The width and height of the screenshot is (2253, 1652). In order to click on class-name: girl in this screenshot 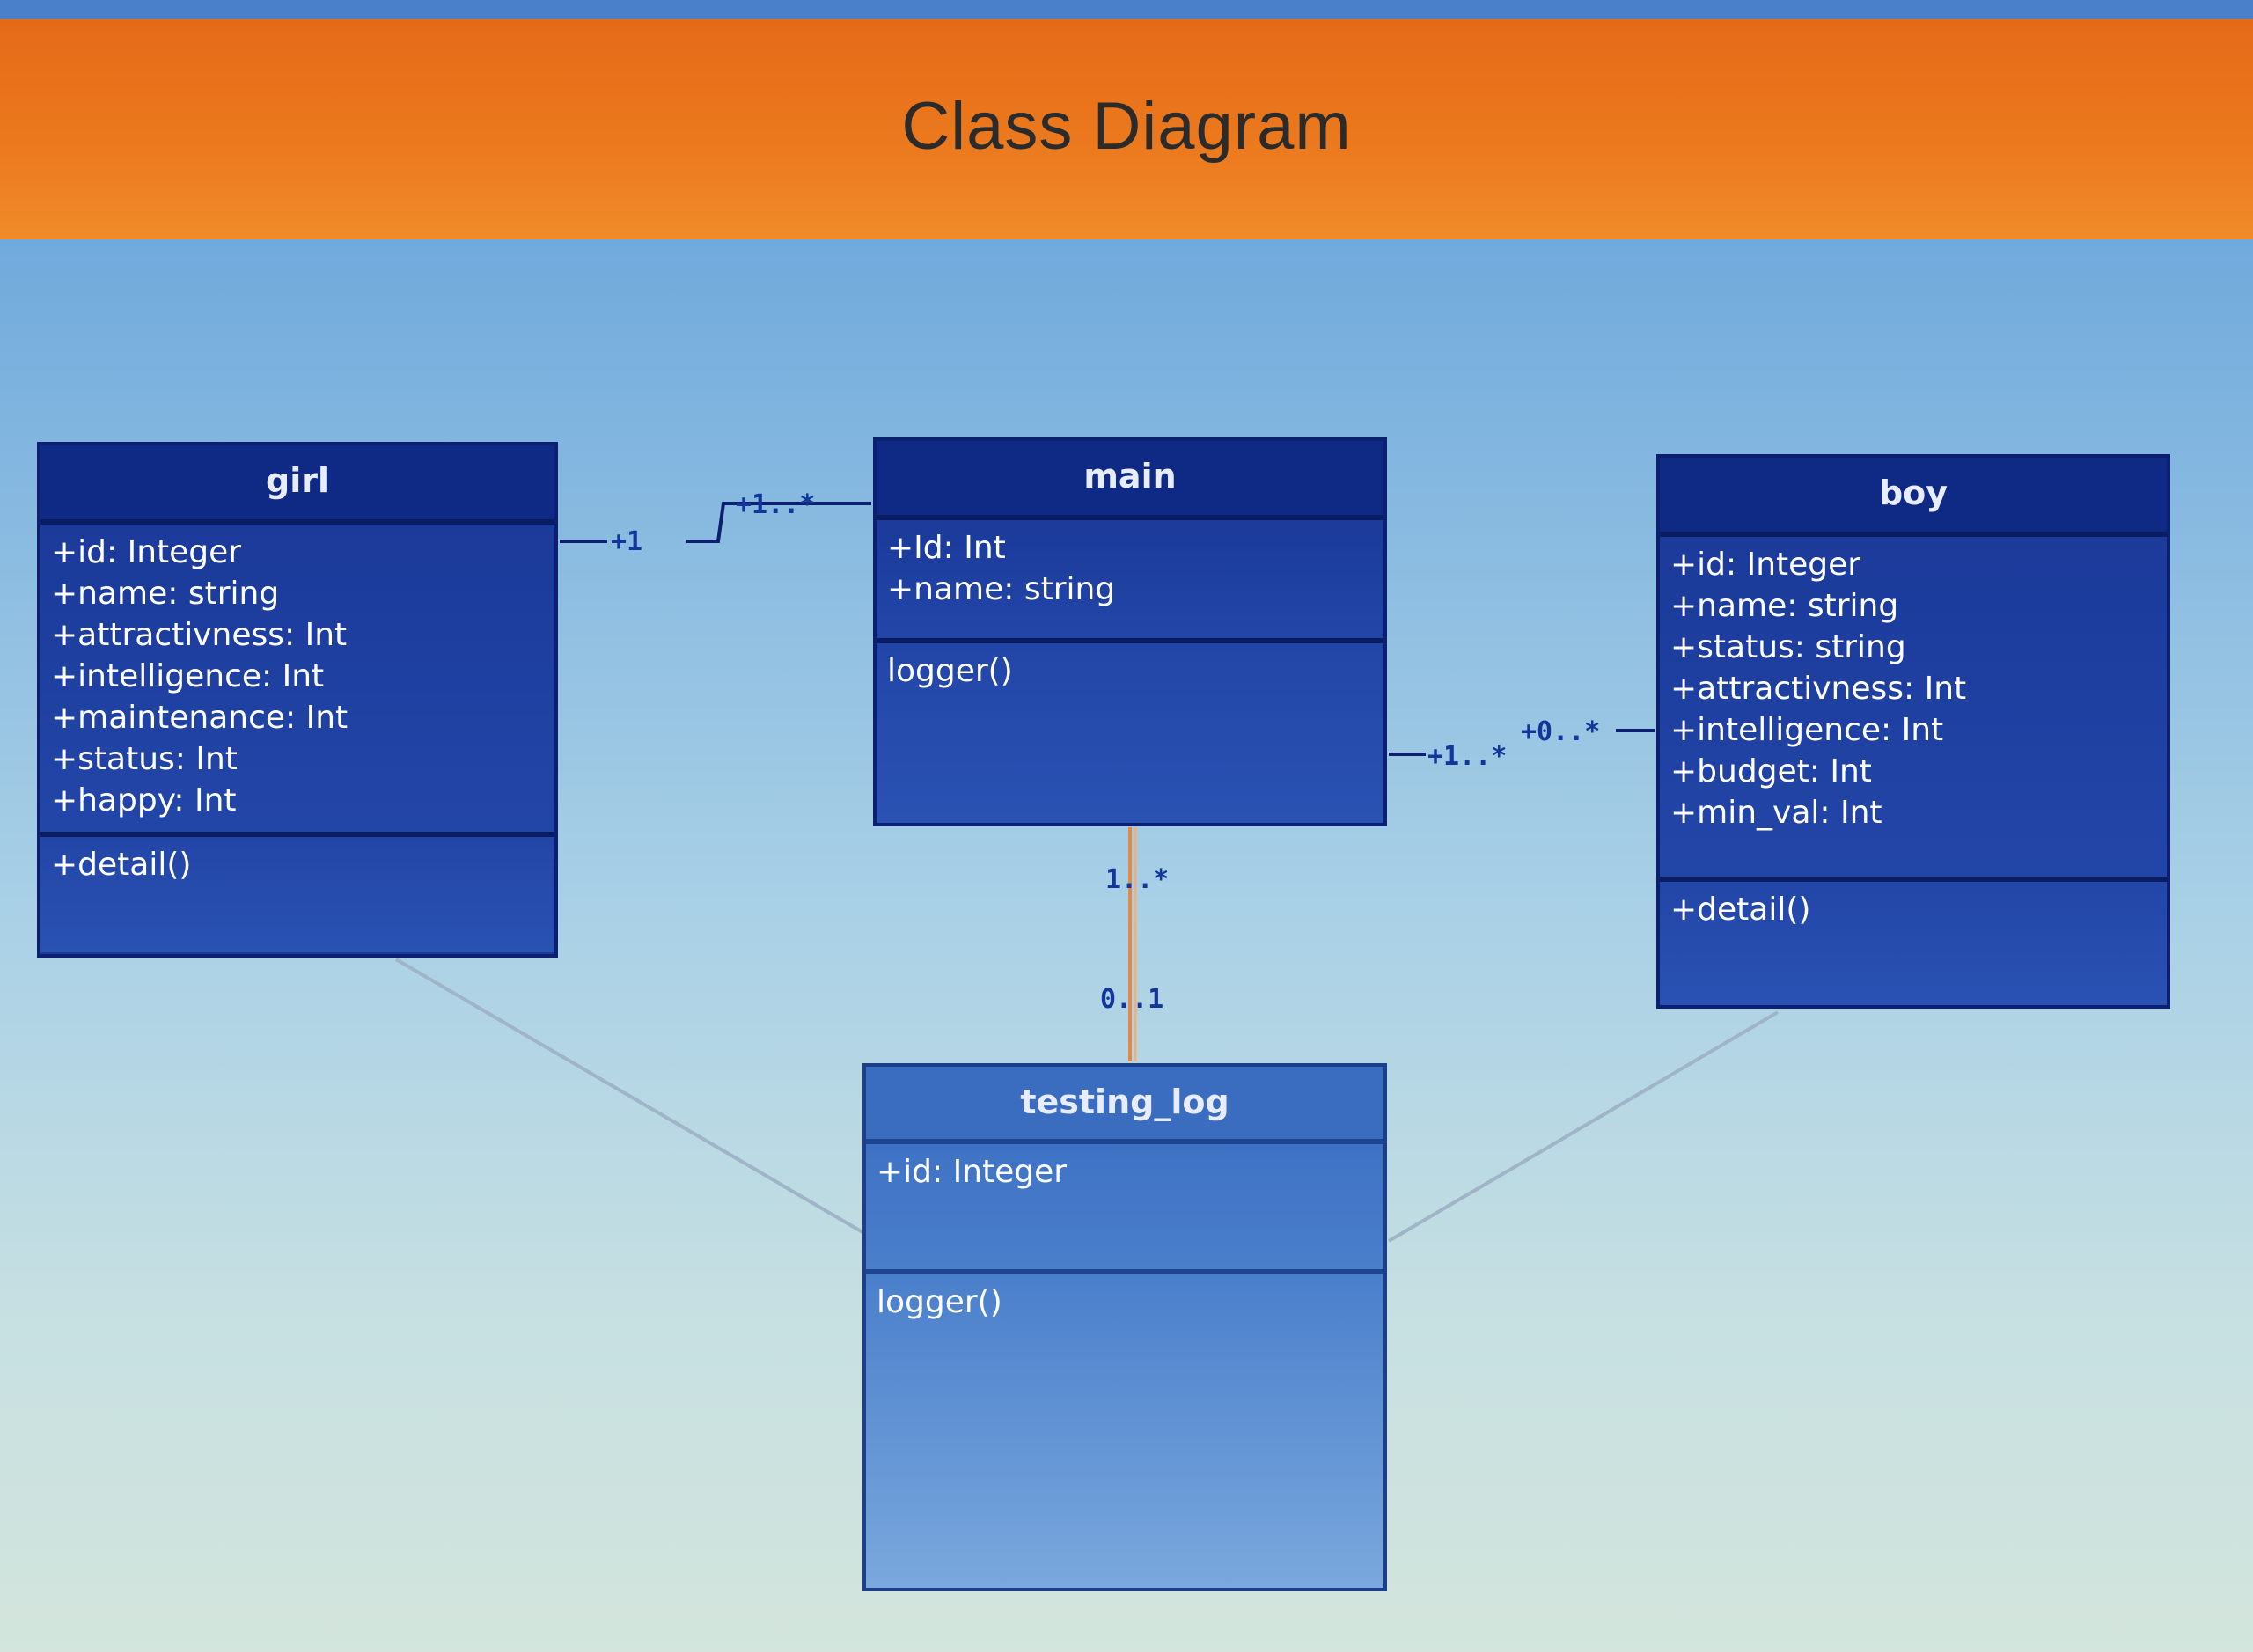, I will do `click(297, 485)`.